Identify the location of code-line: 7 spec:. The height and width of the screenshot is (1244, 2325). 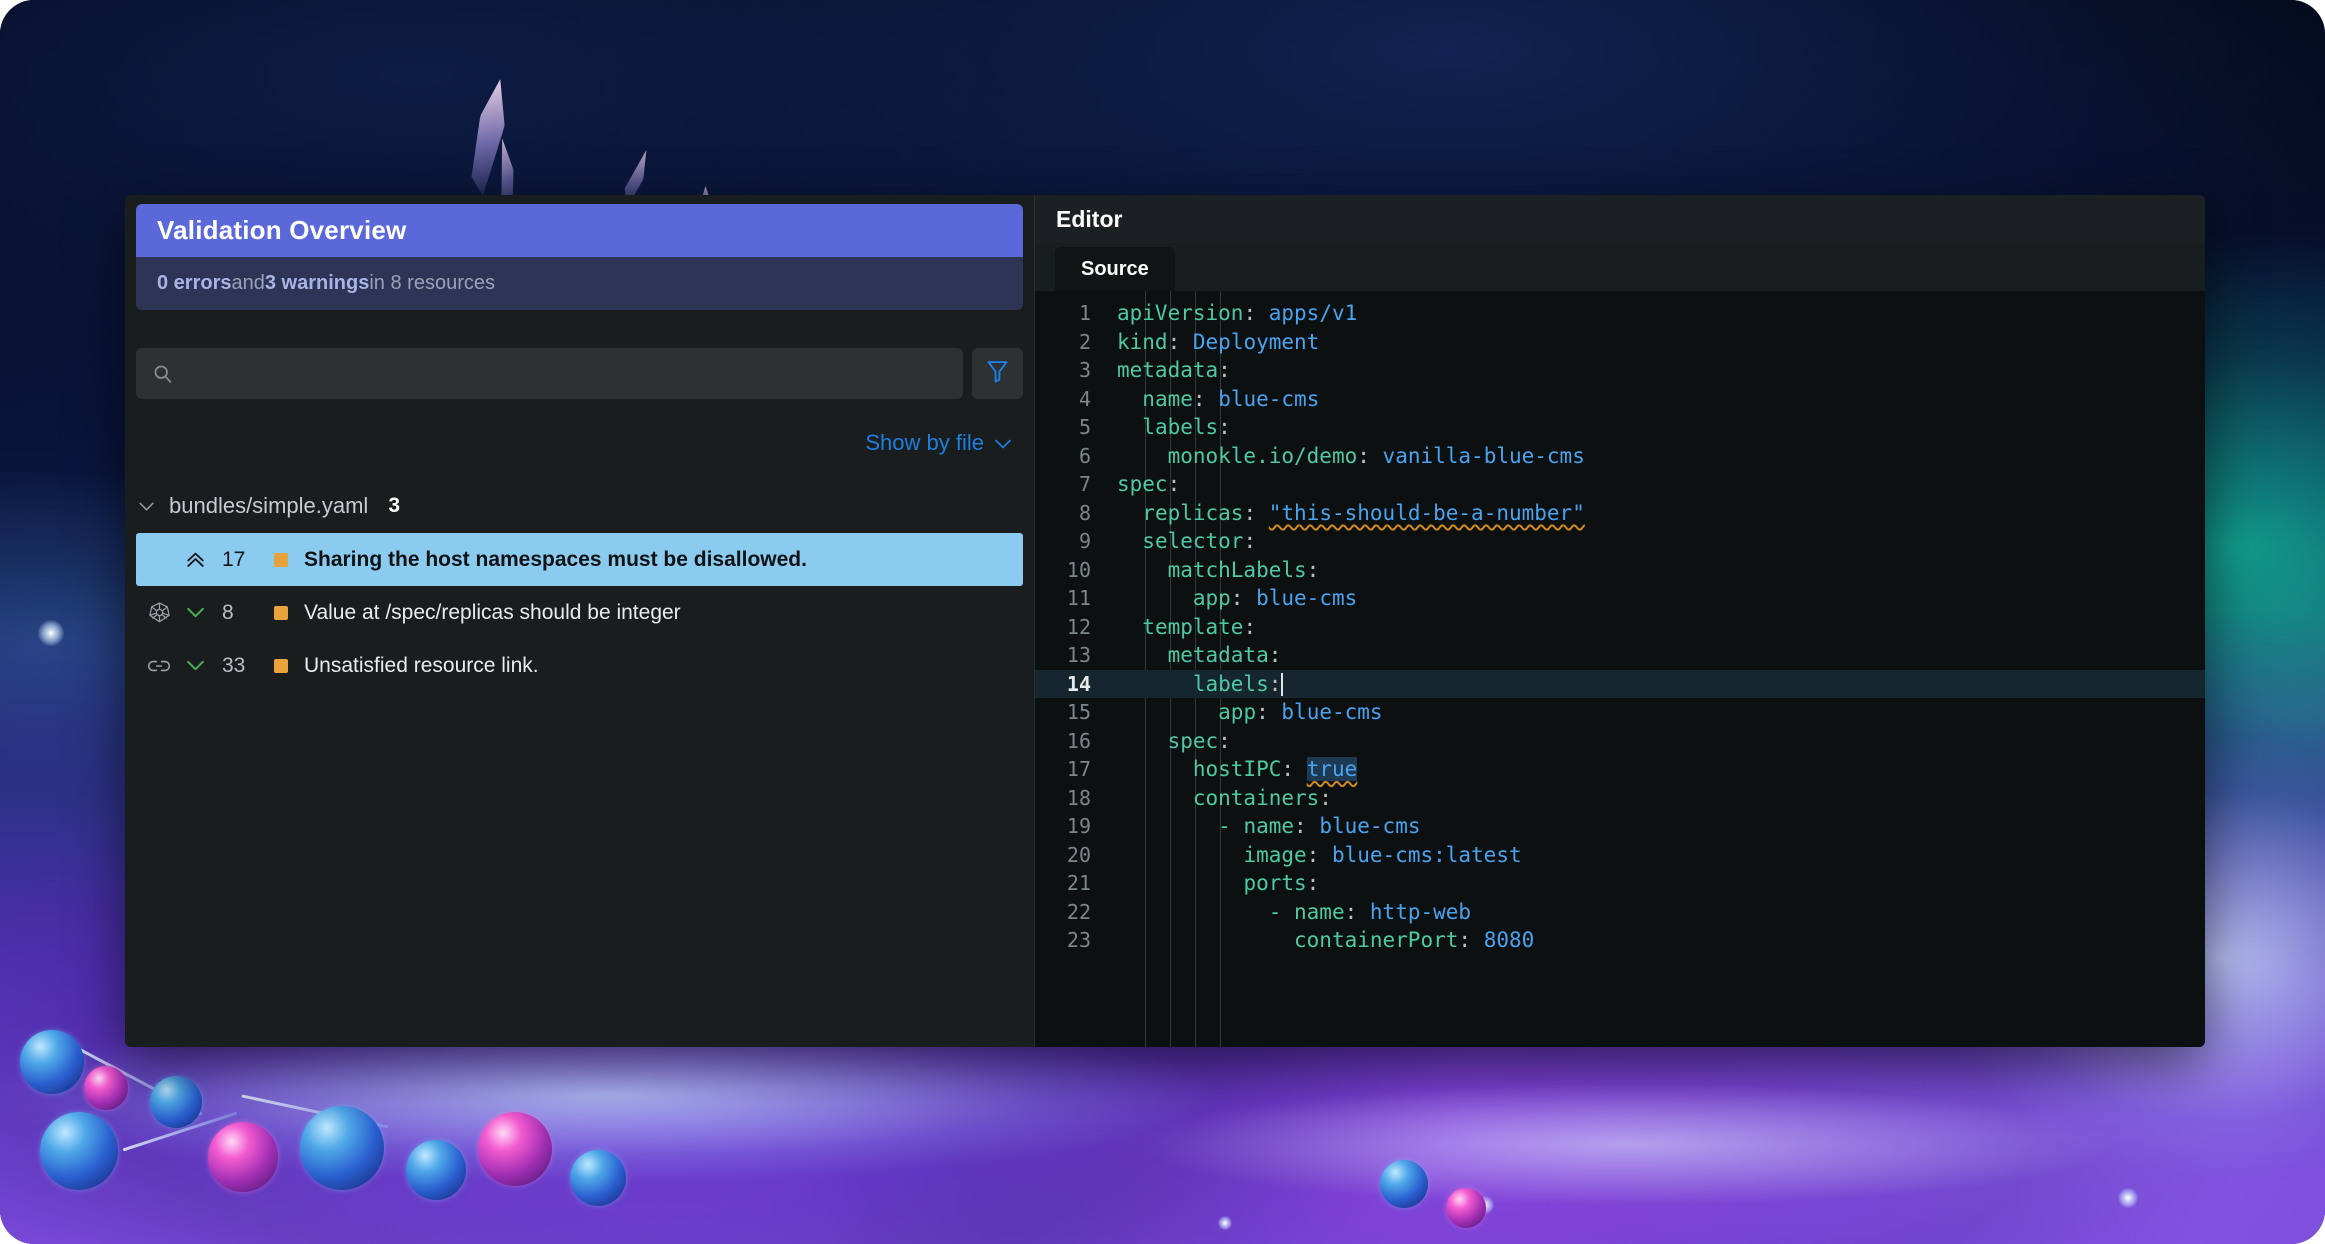
(1620, 484).